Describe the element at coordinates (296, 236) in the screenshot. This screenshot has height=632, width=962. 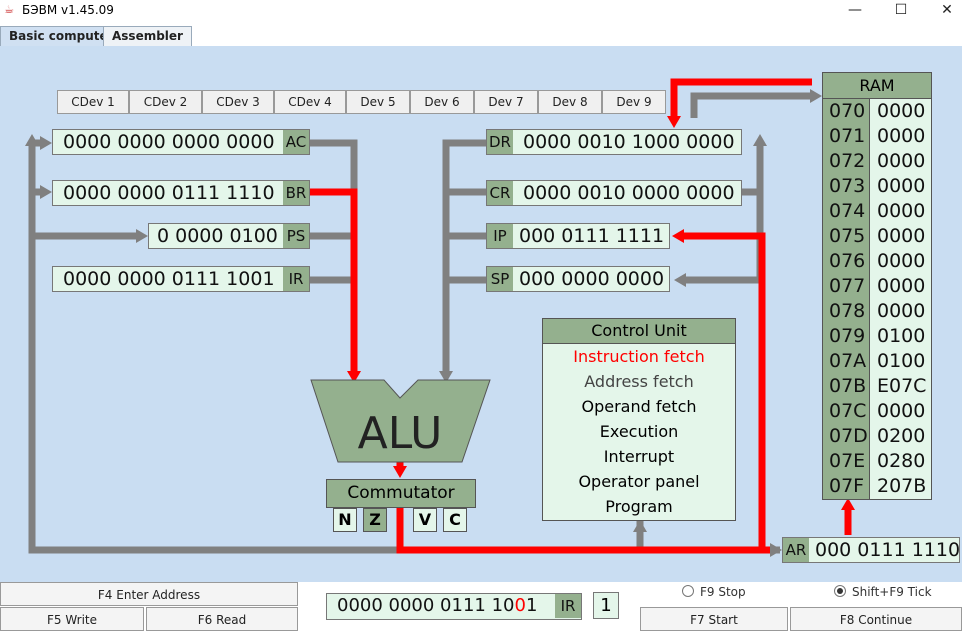
I see `register-ps-label: PS` at that location.